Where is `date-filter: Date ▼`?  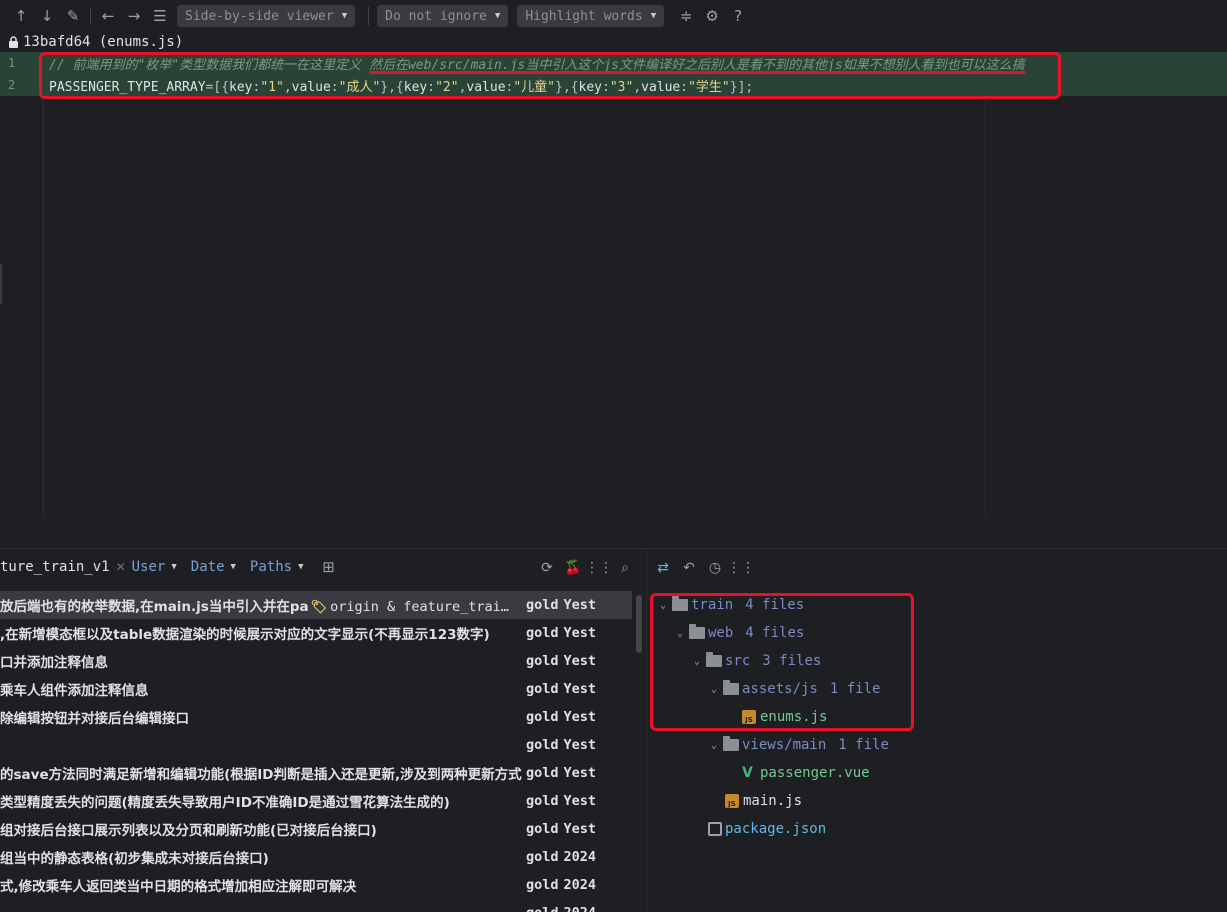 date-filter: Date ▼ is located at coordinates (213, 567).